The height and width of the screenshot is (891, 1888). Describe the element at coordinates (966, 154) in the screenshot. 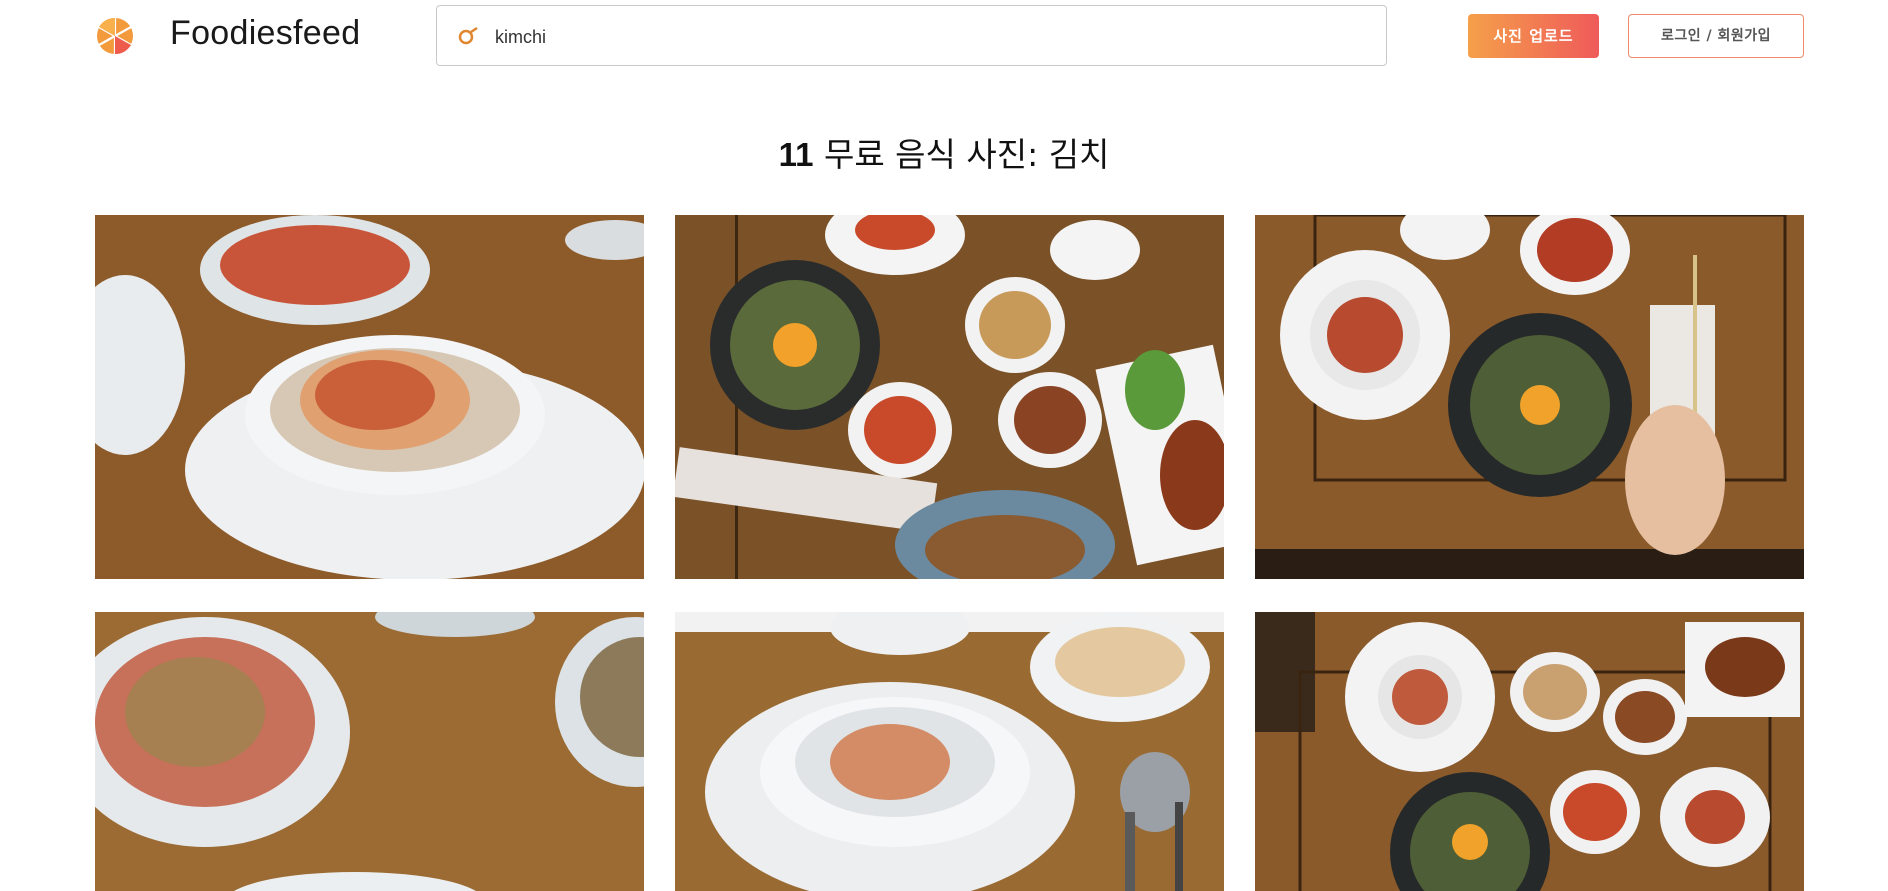

I see `results-heading-text: 무료 음식 사진: 김치` at that location.